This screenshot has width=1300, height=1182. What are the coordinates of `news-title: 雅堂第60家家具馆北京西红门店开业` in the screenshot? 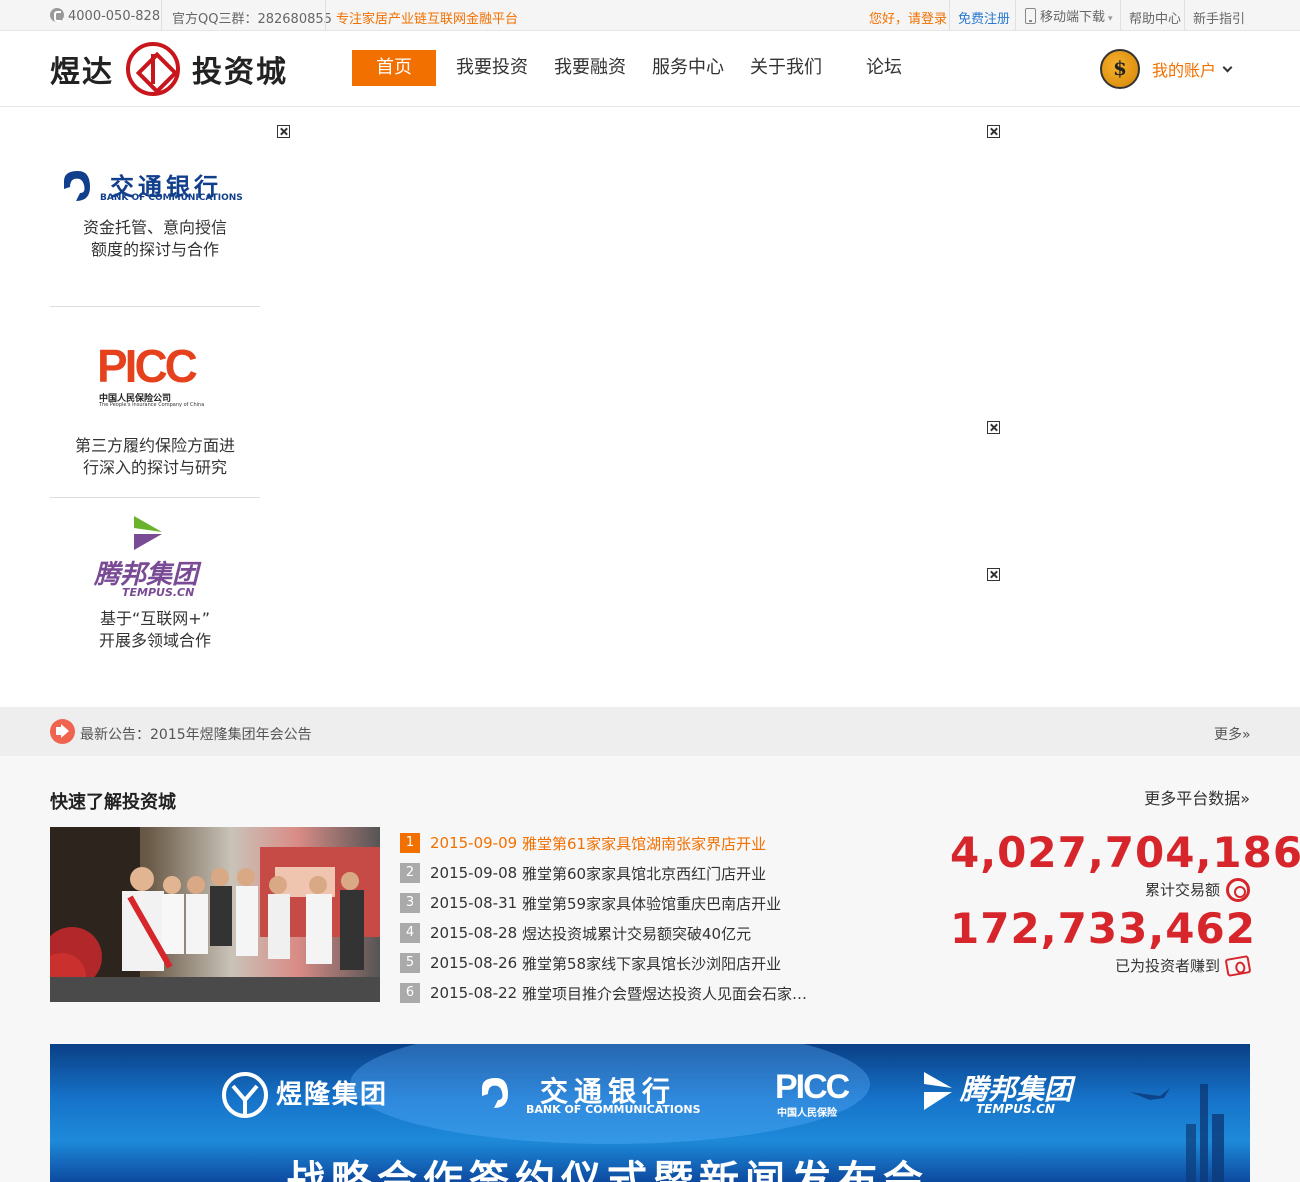 It's located at (644, 873).